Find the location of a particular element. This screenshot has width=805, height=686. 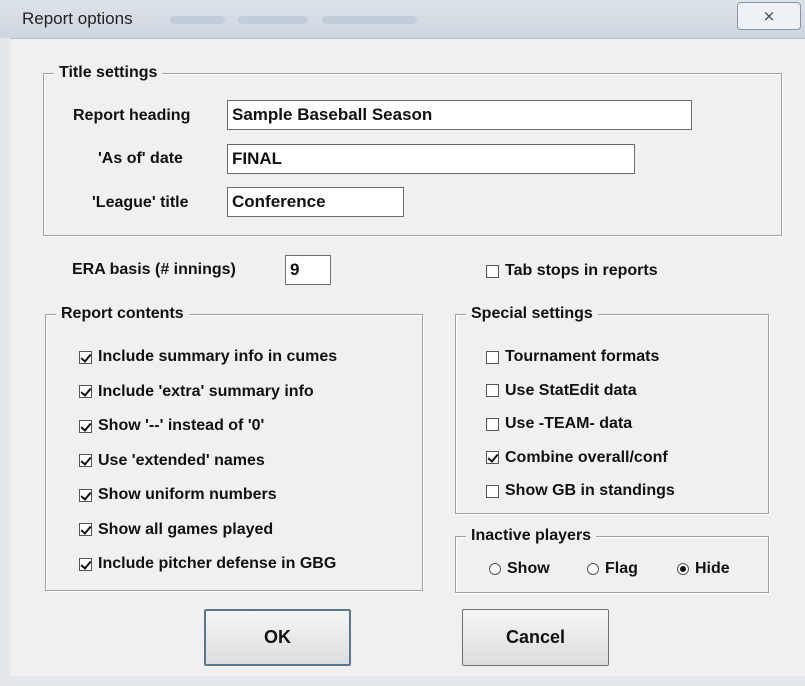

checkbox-item: Tournament formats is located at coordinates (572, 357).